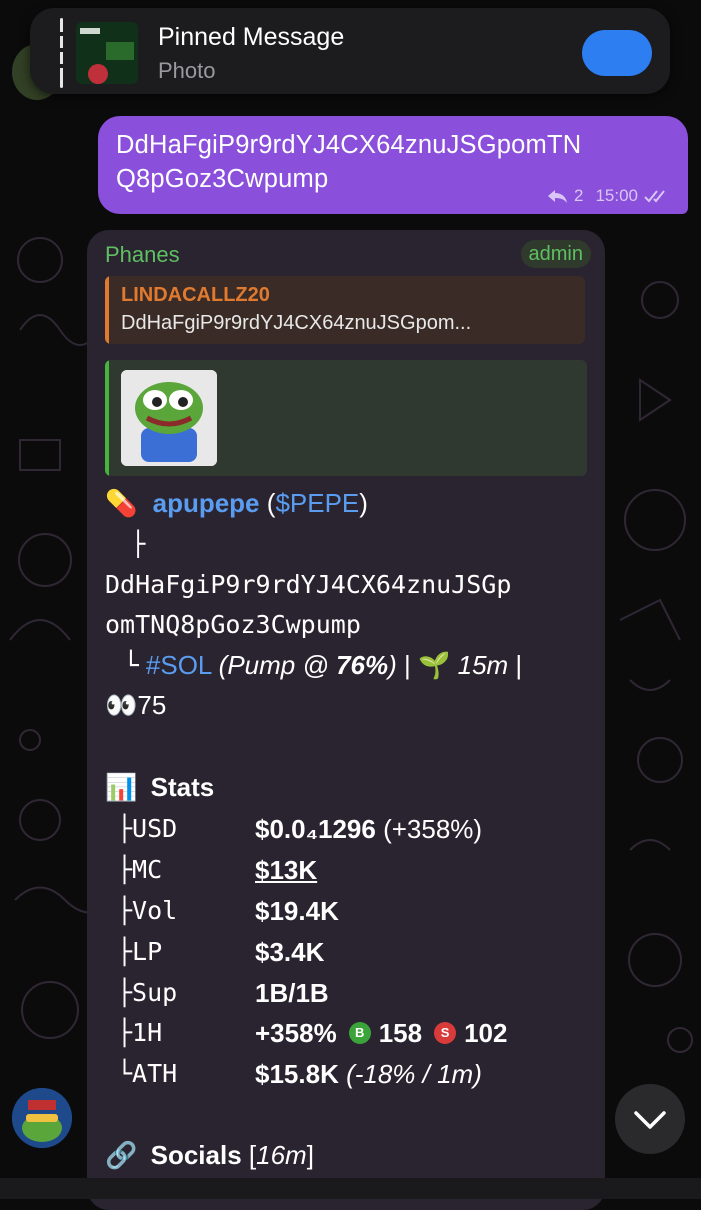  What do you see at coordinates (654, 196) in the screenshot?
I see `double-check-icon` at bounding box center [654, 196].